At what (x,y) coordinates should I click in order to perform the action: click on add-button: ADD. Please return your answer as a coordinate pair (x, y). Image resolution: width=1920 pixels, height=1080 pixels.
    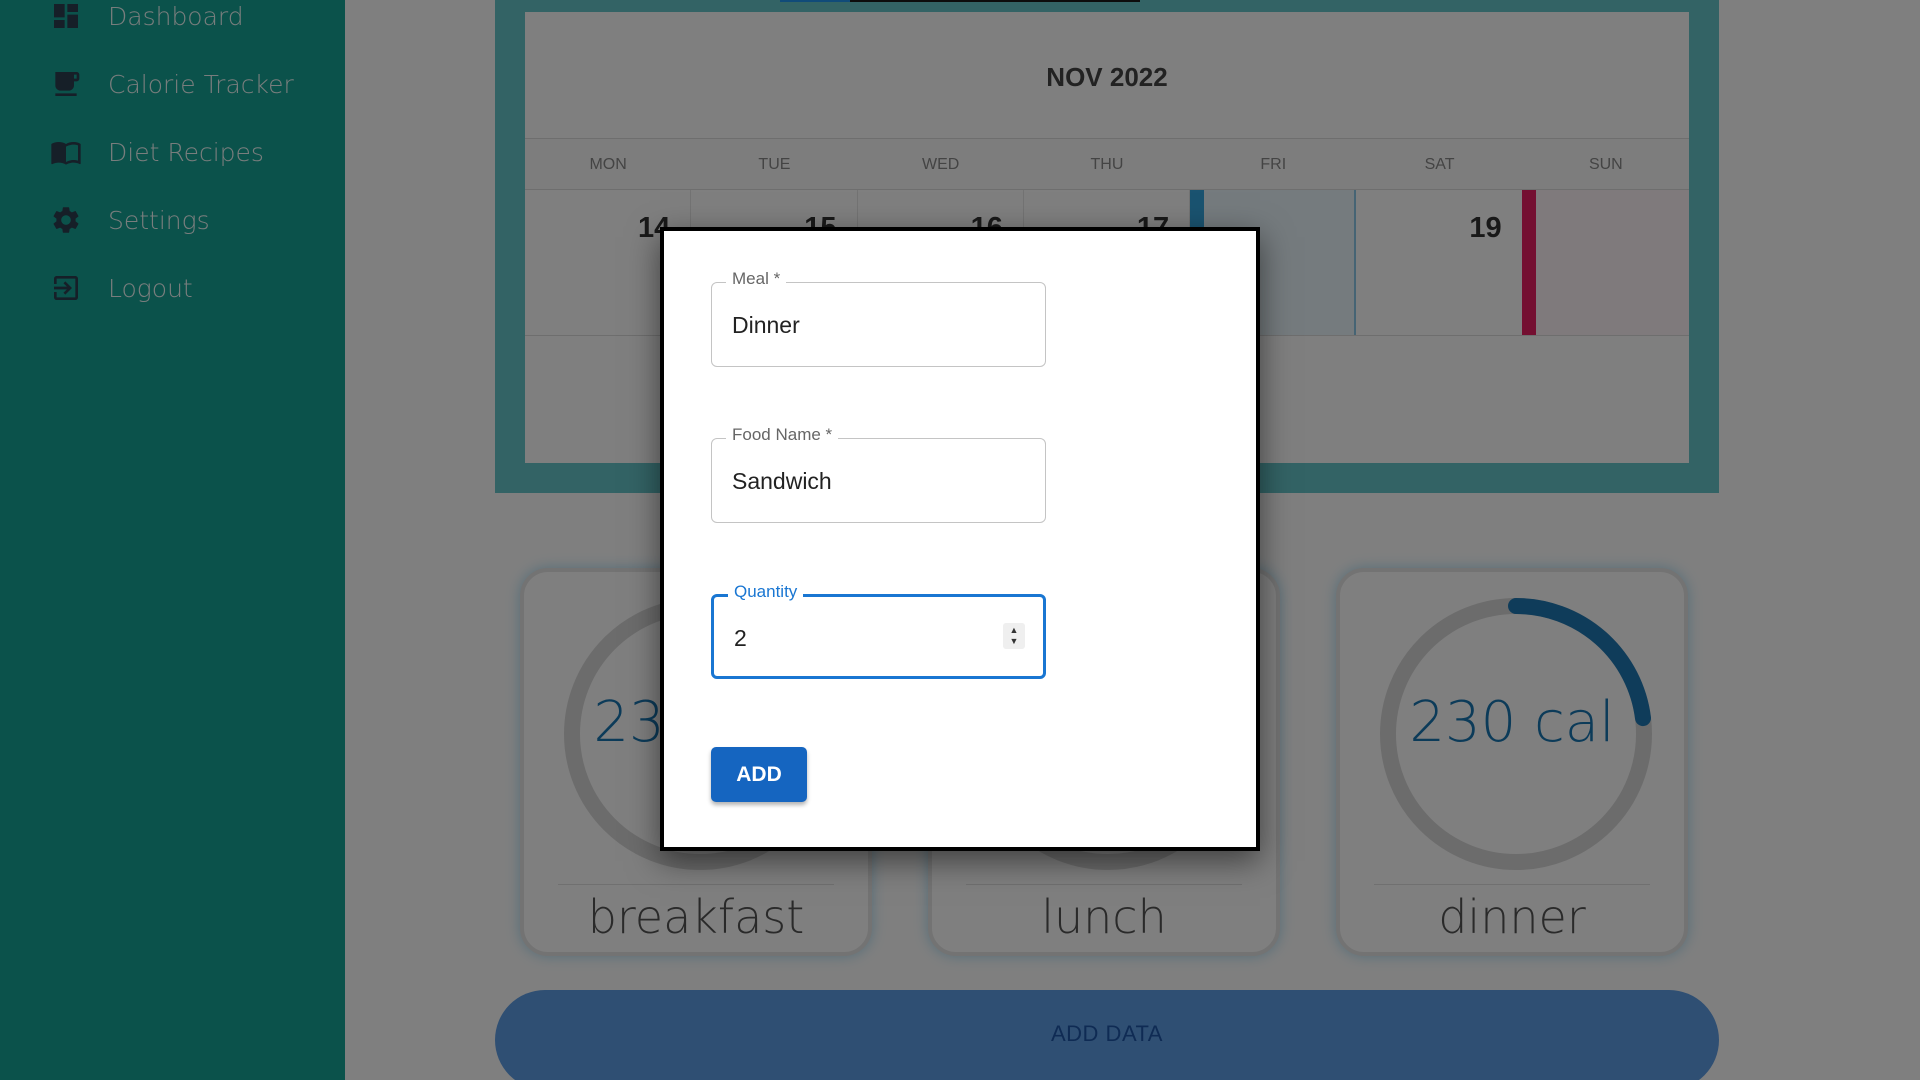
    Looking at the image, I should click on (759, 774).